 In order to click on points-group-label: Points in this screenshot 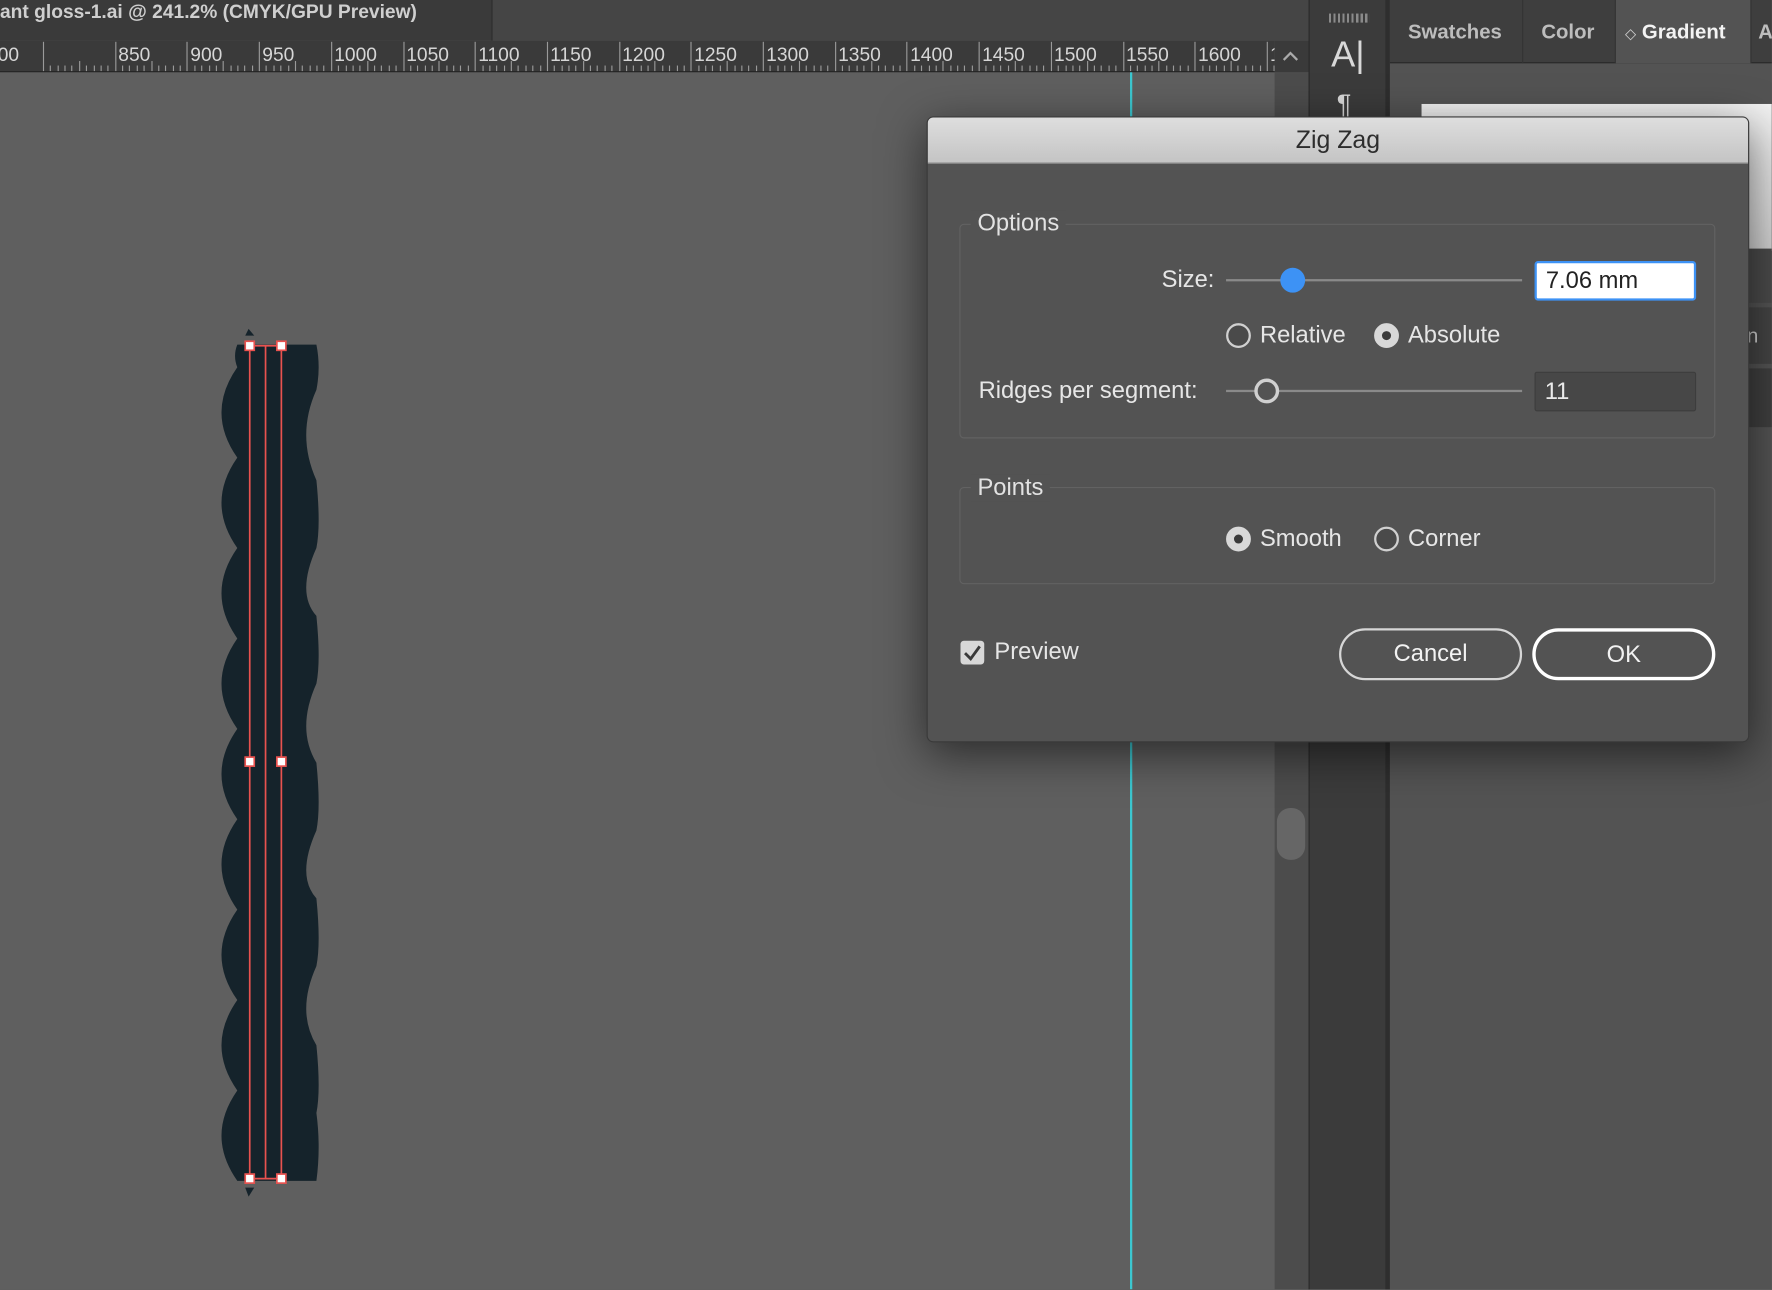, I will do `click(1010, 488)`.